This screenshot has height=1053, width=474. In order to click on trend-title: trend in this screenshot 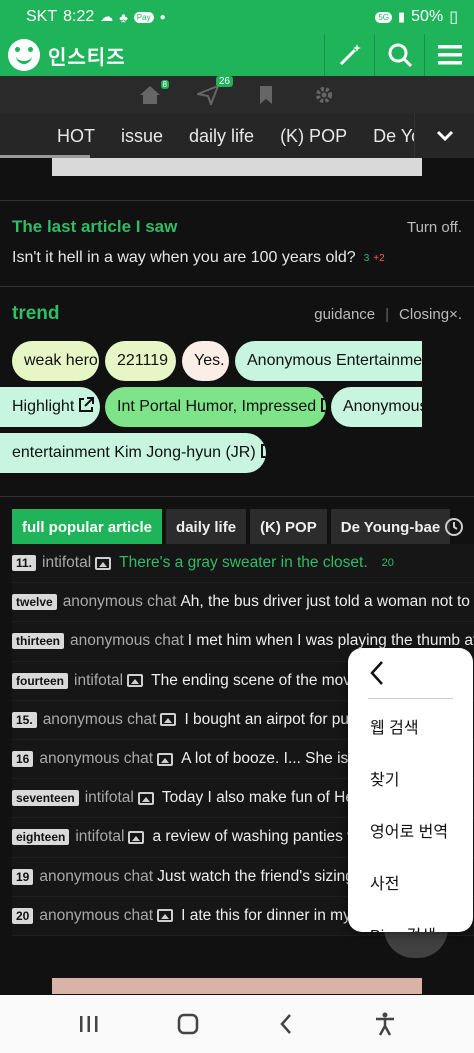, I will do `click(36, 313)`.